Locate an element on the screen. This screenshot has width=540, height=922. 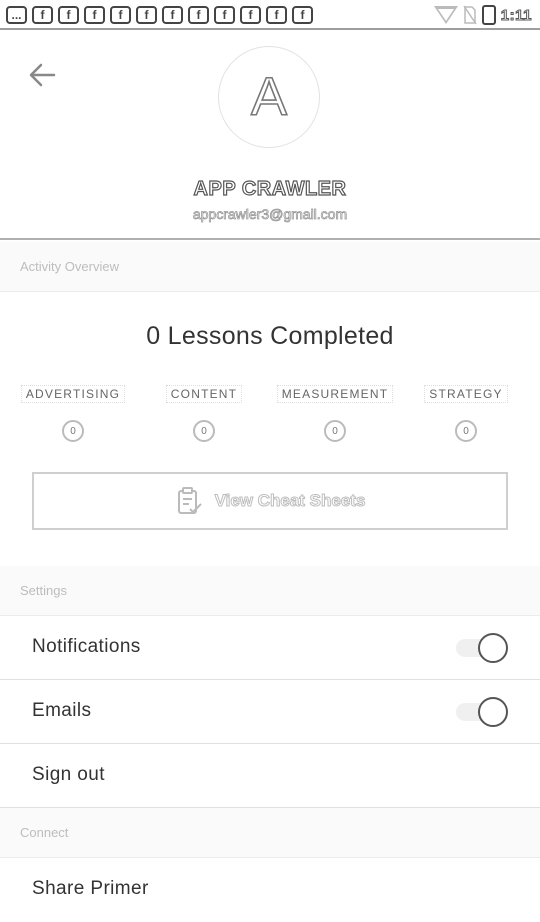
category-content: CONTENT 0 is located at coordinates (204, 412).